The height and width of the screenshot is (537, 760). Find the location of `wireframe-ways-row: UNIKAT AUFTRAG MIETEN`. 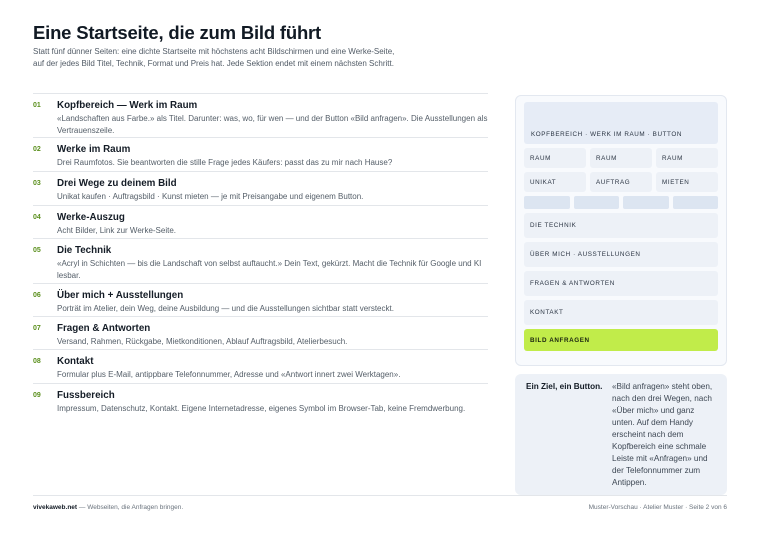

wireframe-ways-row: UNIKAT AUFTRAG MIETEN is located at coordinates (621, 182).